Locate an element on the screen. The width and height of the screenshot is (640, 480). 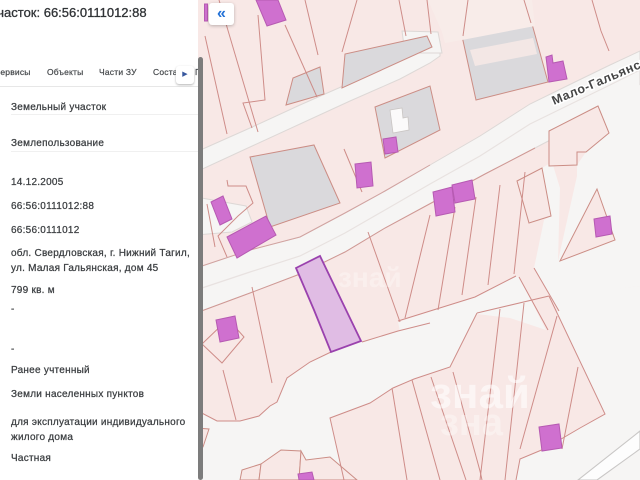
svg-text: знай is located at coordinates (370, 277).